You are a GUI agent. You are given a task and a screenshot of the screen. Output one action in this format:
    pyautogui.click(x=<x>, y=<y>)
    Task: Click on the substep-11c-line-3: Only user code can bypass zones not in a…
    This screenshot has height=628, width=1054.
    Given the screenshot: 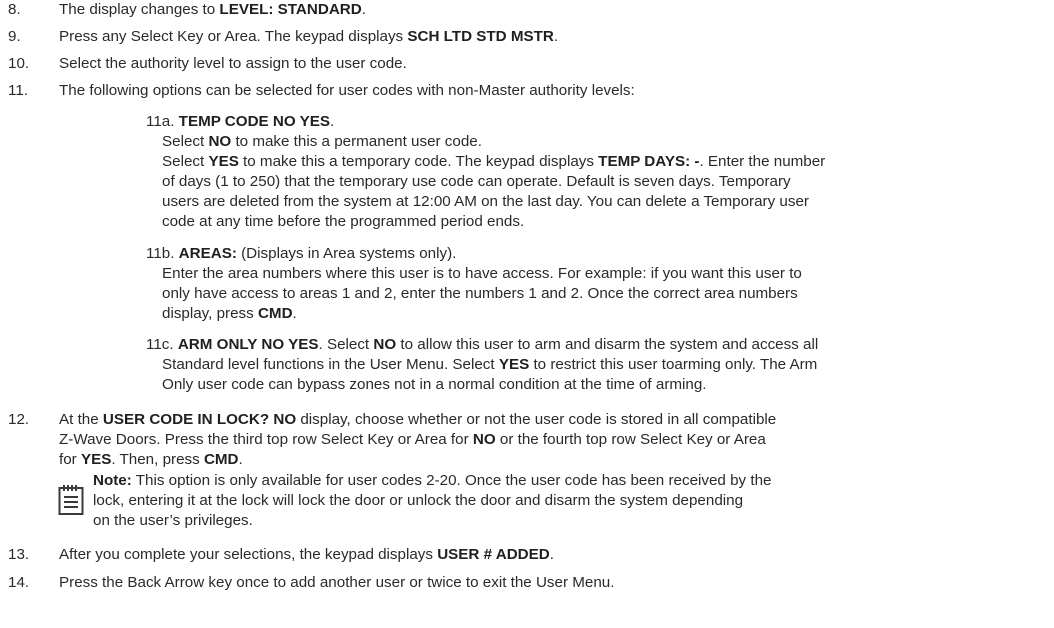 What is the action you would take?
    pyautogui.click(x=434, y=384)
    